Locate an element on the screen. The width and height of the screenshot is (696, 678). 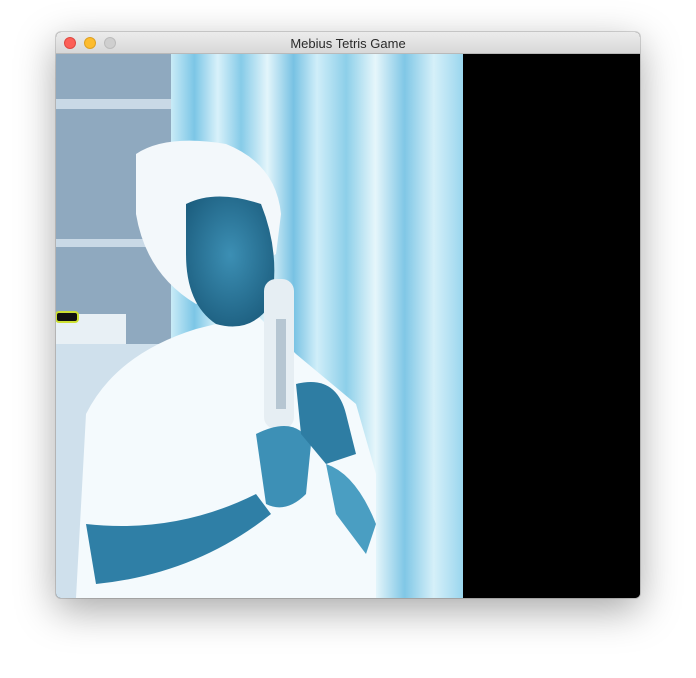
title-bar: Mebius Tetris Game is located at coordinates (348, 43).